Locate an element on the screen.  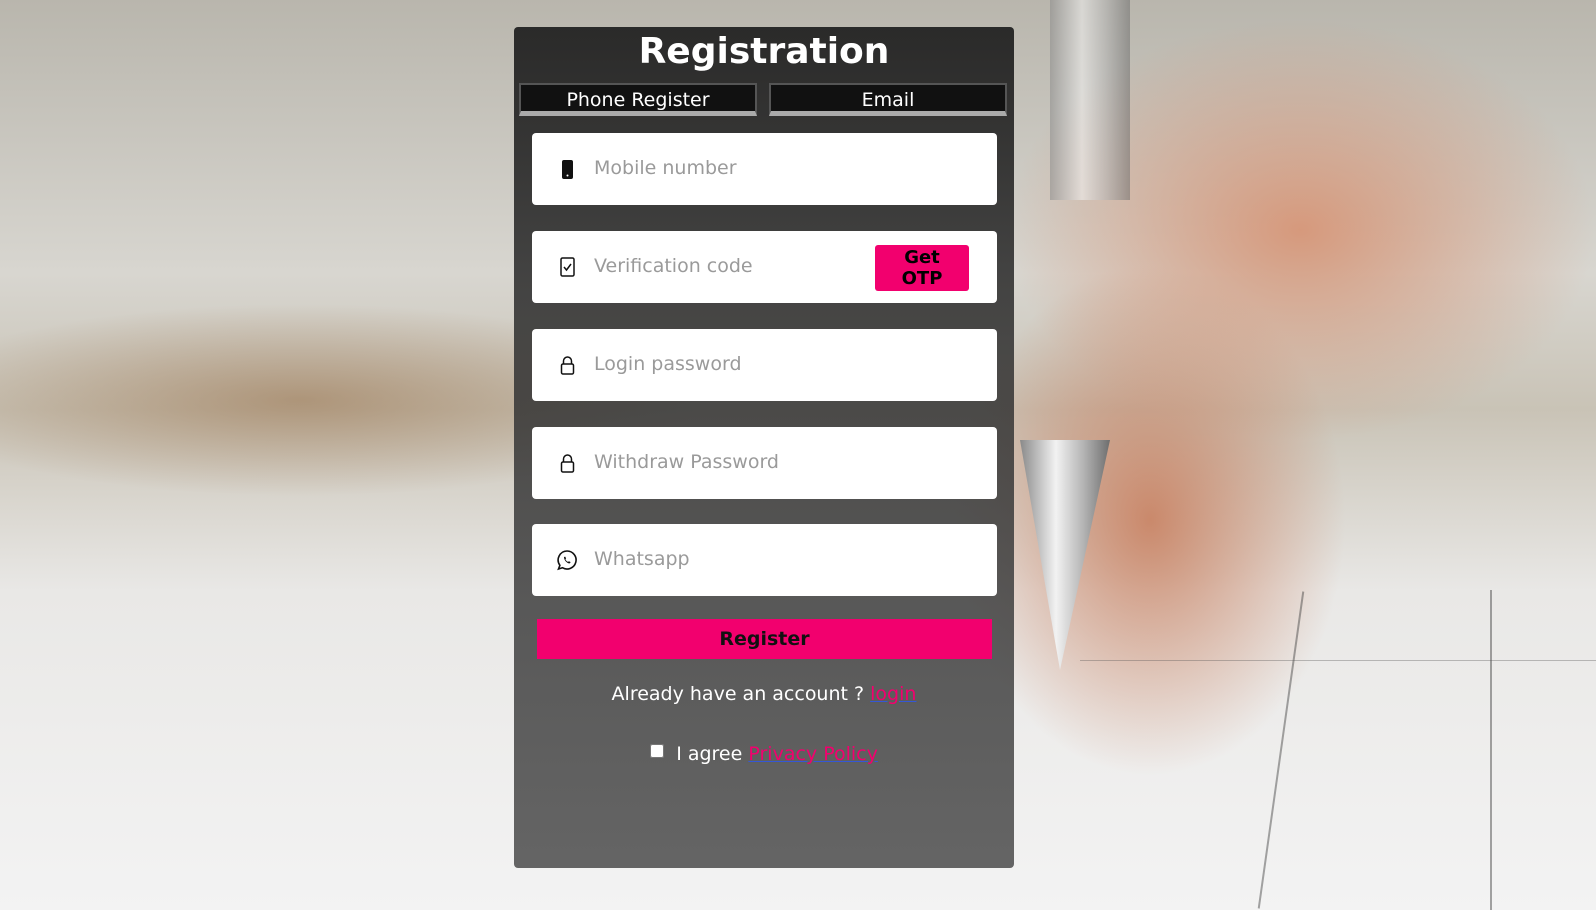
verification-field: Get OTP is located at coordinates (764, 267).